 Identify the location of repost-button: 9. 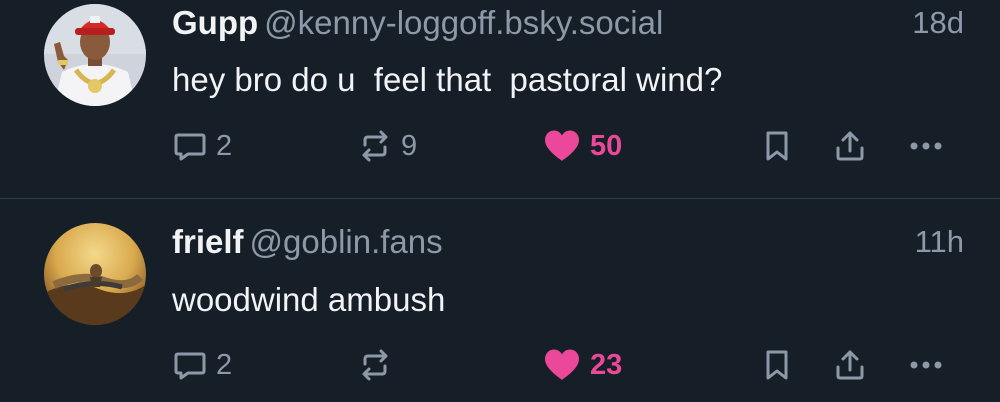
(387, 146).